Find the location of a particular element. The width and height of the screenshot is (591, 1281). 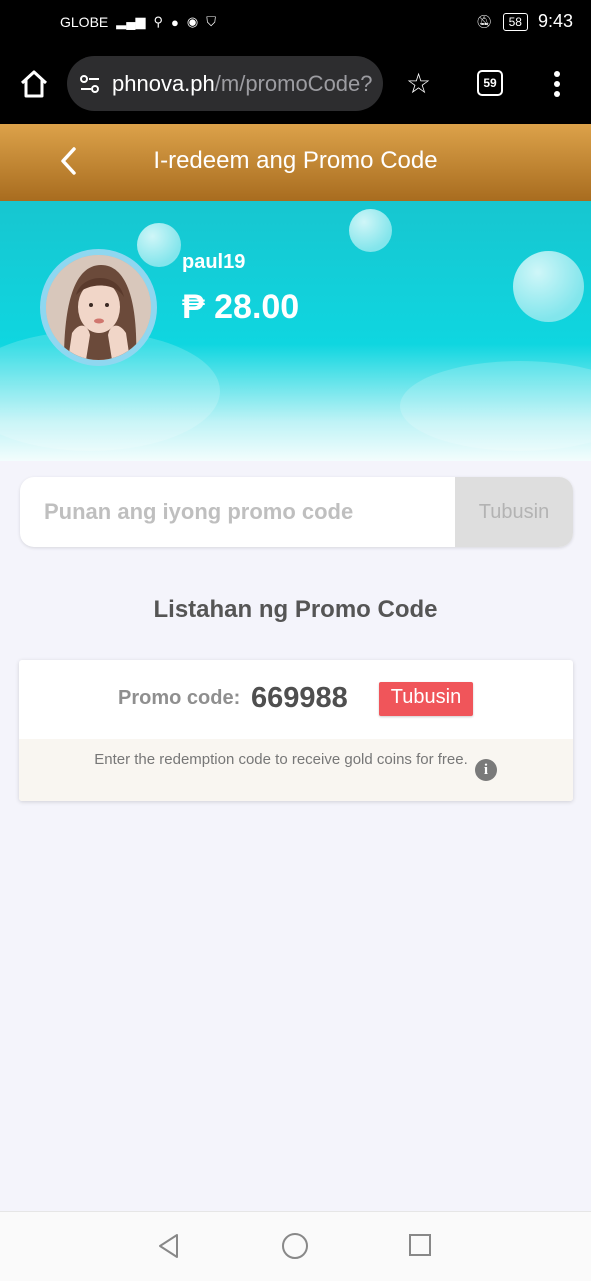

browser-toolbar: phnova.ph/m/promoCode? ☆ 59 is located at coordinates (295, 85).